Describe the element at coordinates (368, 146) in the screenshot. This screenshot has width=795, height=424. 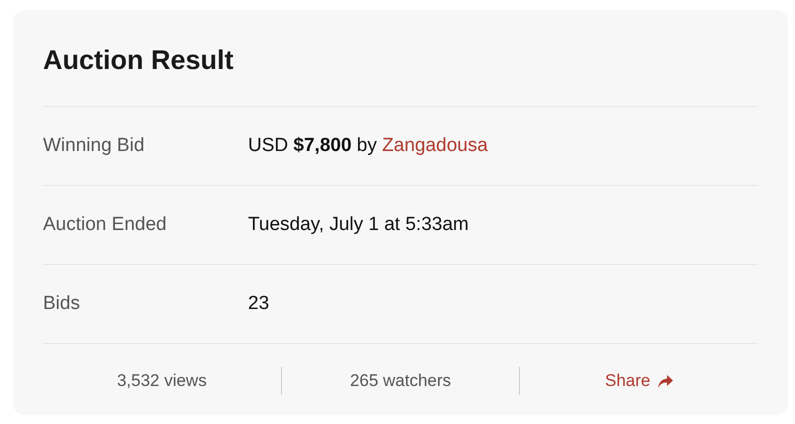
I see `row-value: USD $7,800 by Zangadousa` at that location.